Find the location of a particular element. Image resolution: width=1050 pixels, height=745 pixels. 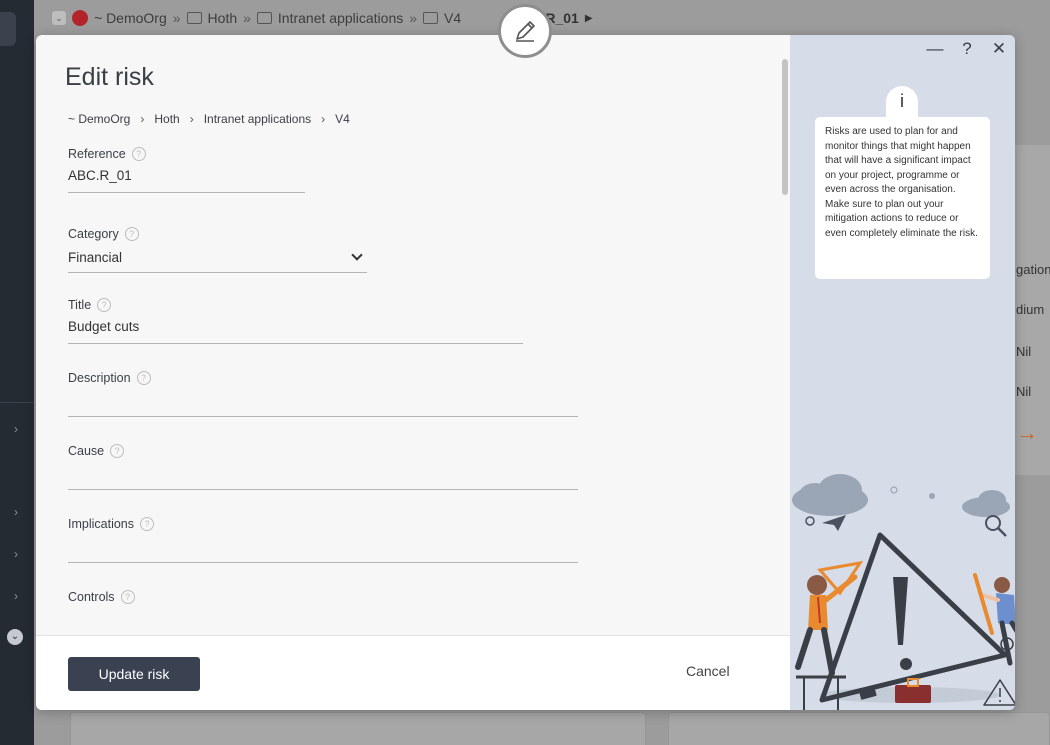

caret-right-icon: ▶ is located at coordinates (589, 18).